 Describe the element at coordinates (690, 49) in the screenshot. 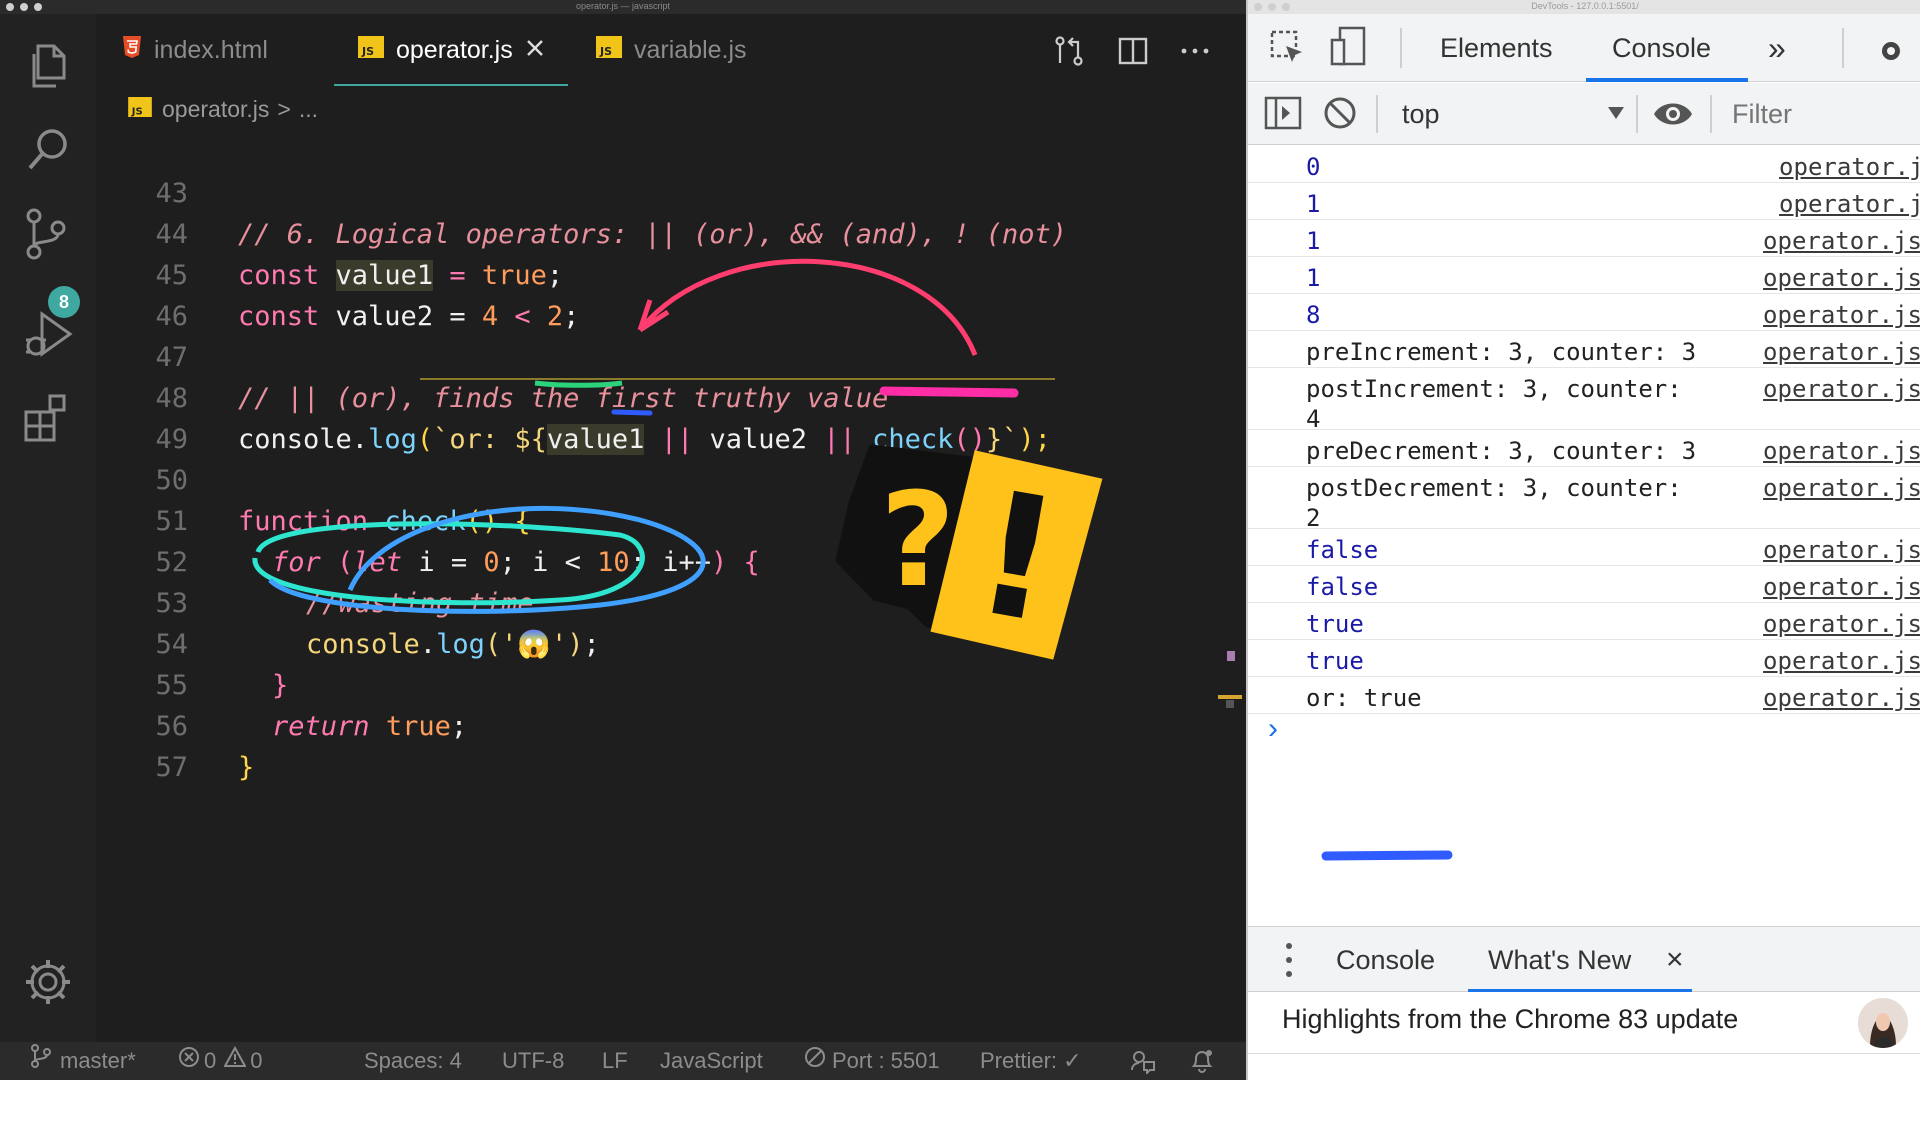

I see `tab-label: variable.js` at that location.